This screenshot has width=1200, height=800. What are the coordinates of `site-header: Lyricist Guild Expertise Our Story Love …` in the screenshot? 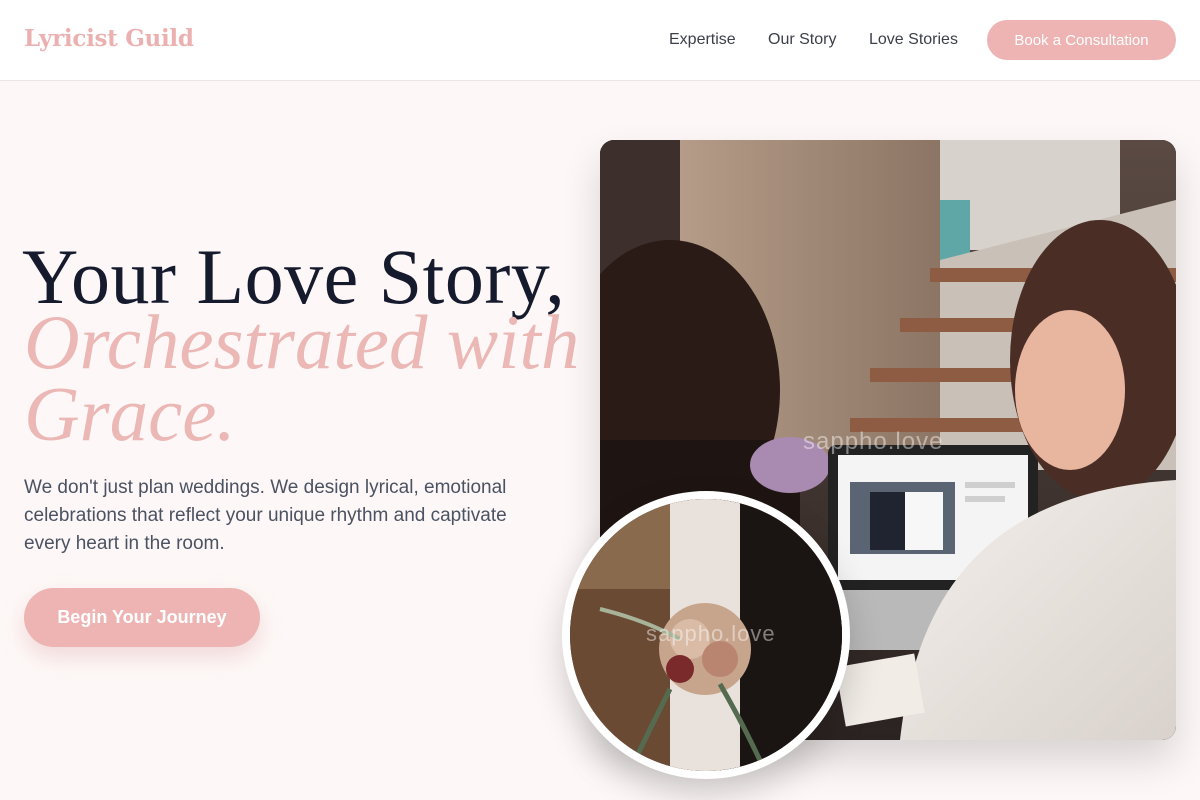 It's located at (600, 40).